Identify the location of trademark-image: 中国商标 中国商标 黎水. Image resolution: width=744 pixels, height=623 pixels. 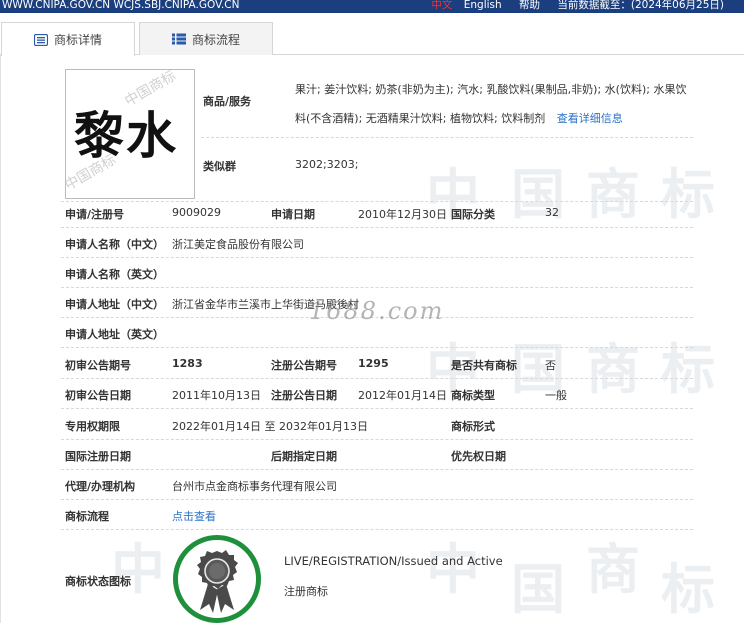
(130, 134).